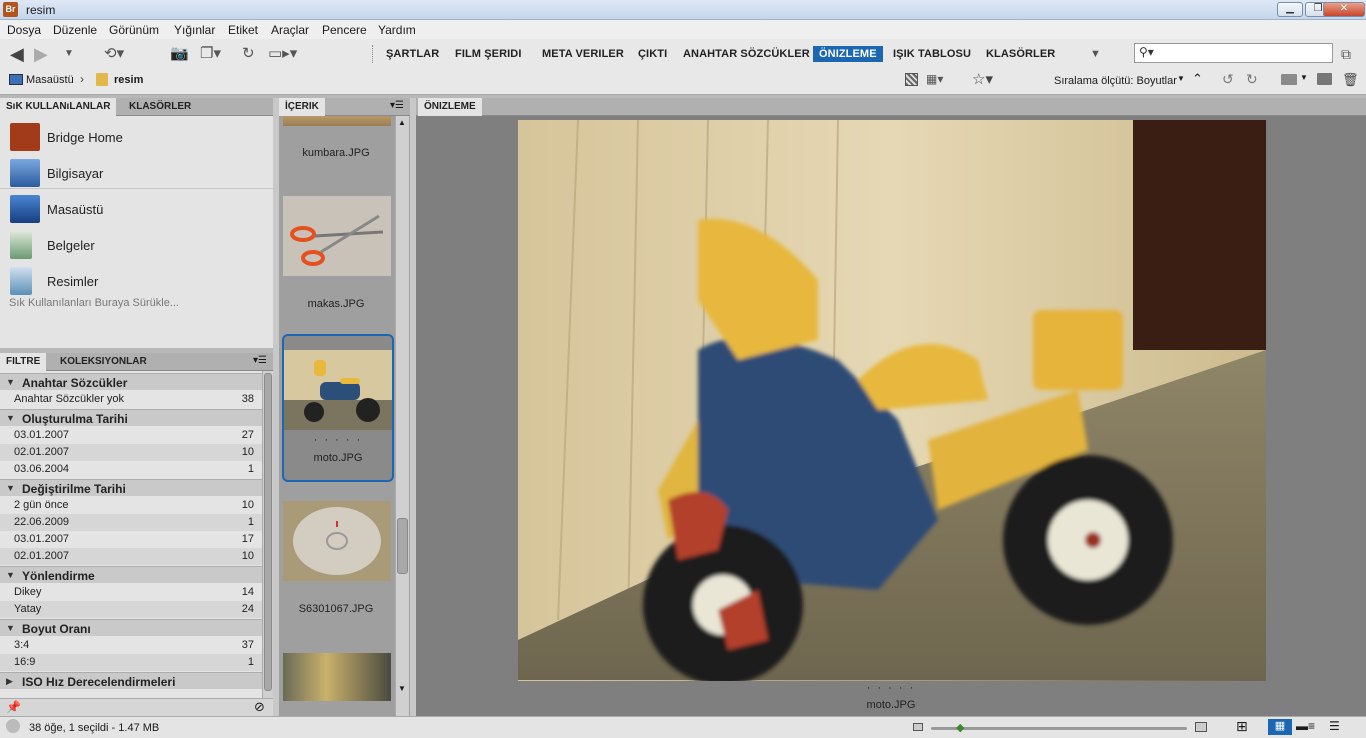 The image size is (1366, 738). I want to click on filter-row: Yatay 24, so click(131, 609).